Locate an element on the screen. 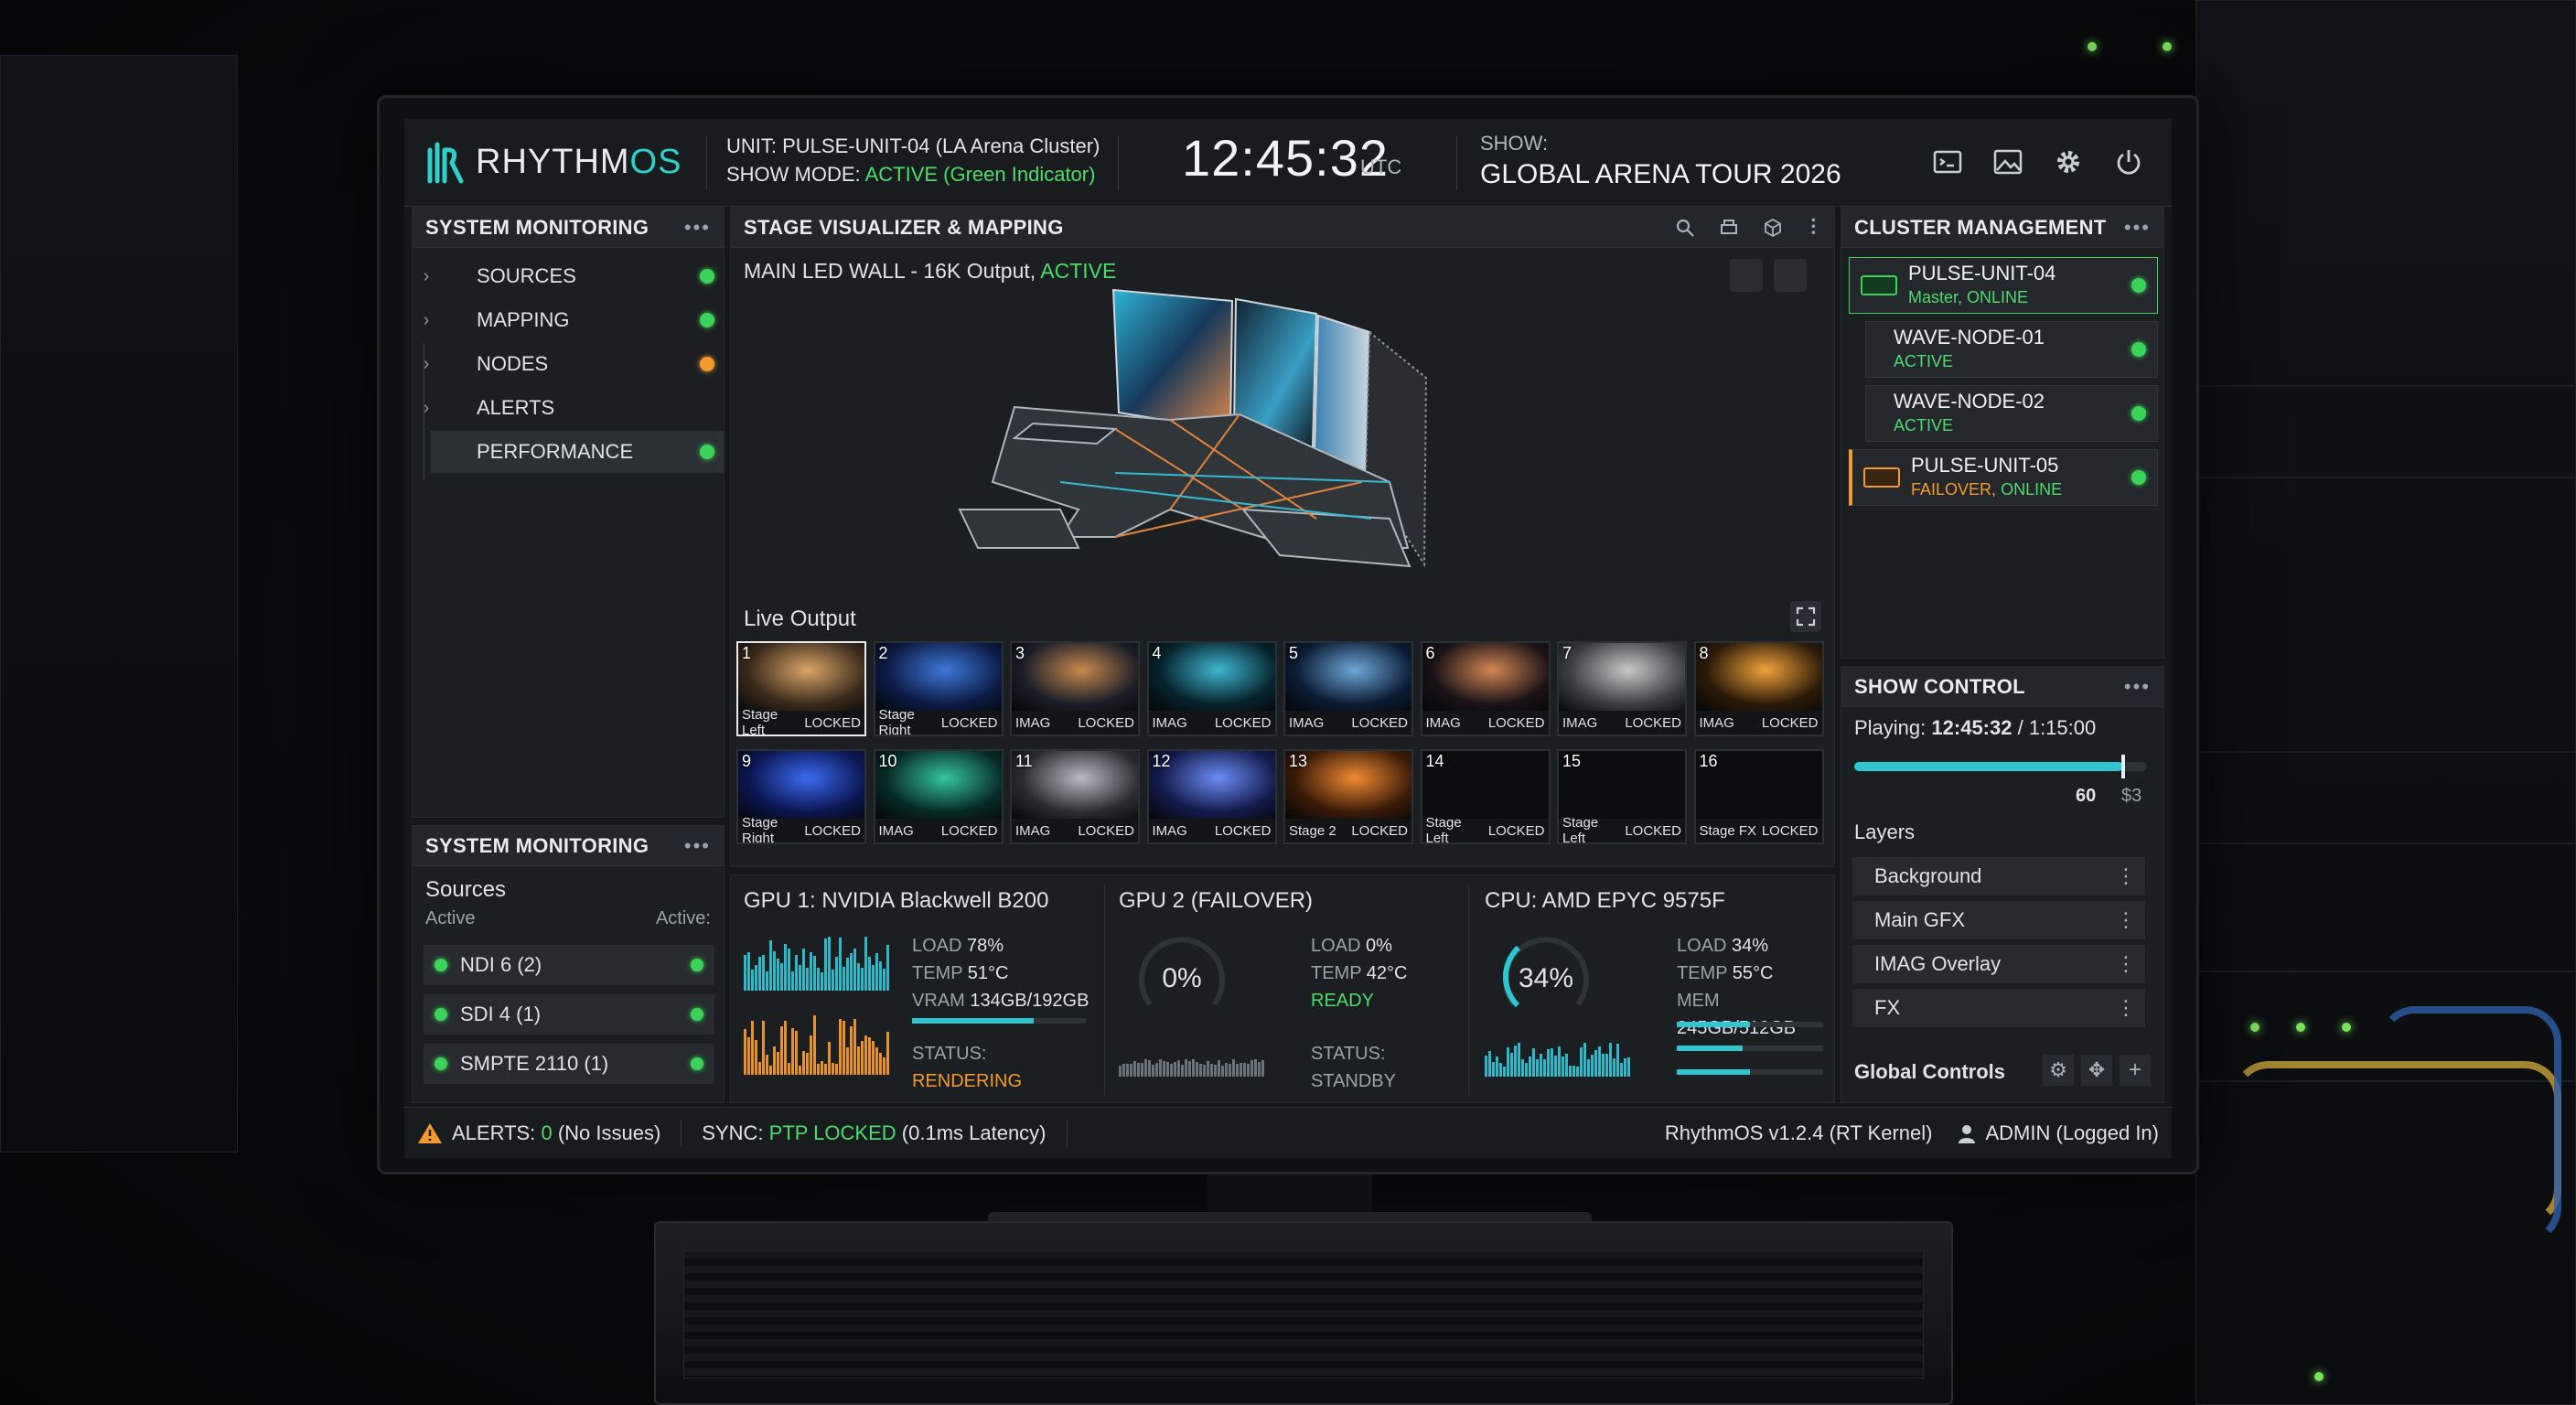 The width and height of the screenshot is (2576, 1405). source-item: SMPTE 2110 (1) is located at coordinates (569, 1064).